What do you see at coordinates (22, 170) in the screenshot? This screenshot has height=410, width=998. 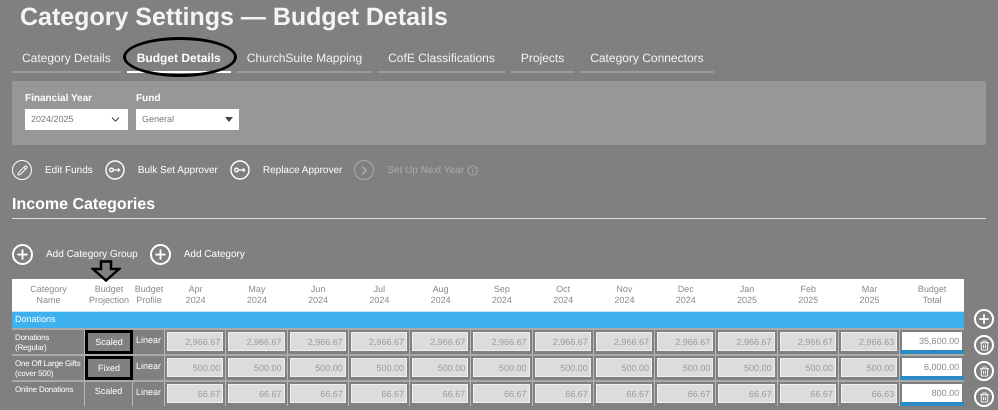 I see `pencil-icon` at bounding box center [22, 170].